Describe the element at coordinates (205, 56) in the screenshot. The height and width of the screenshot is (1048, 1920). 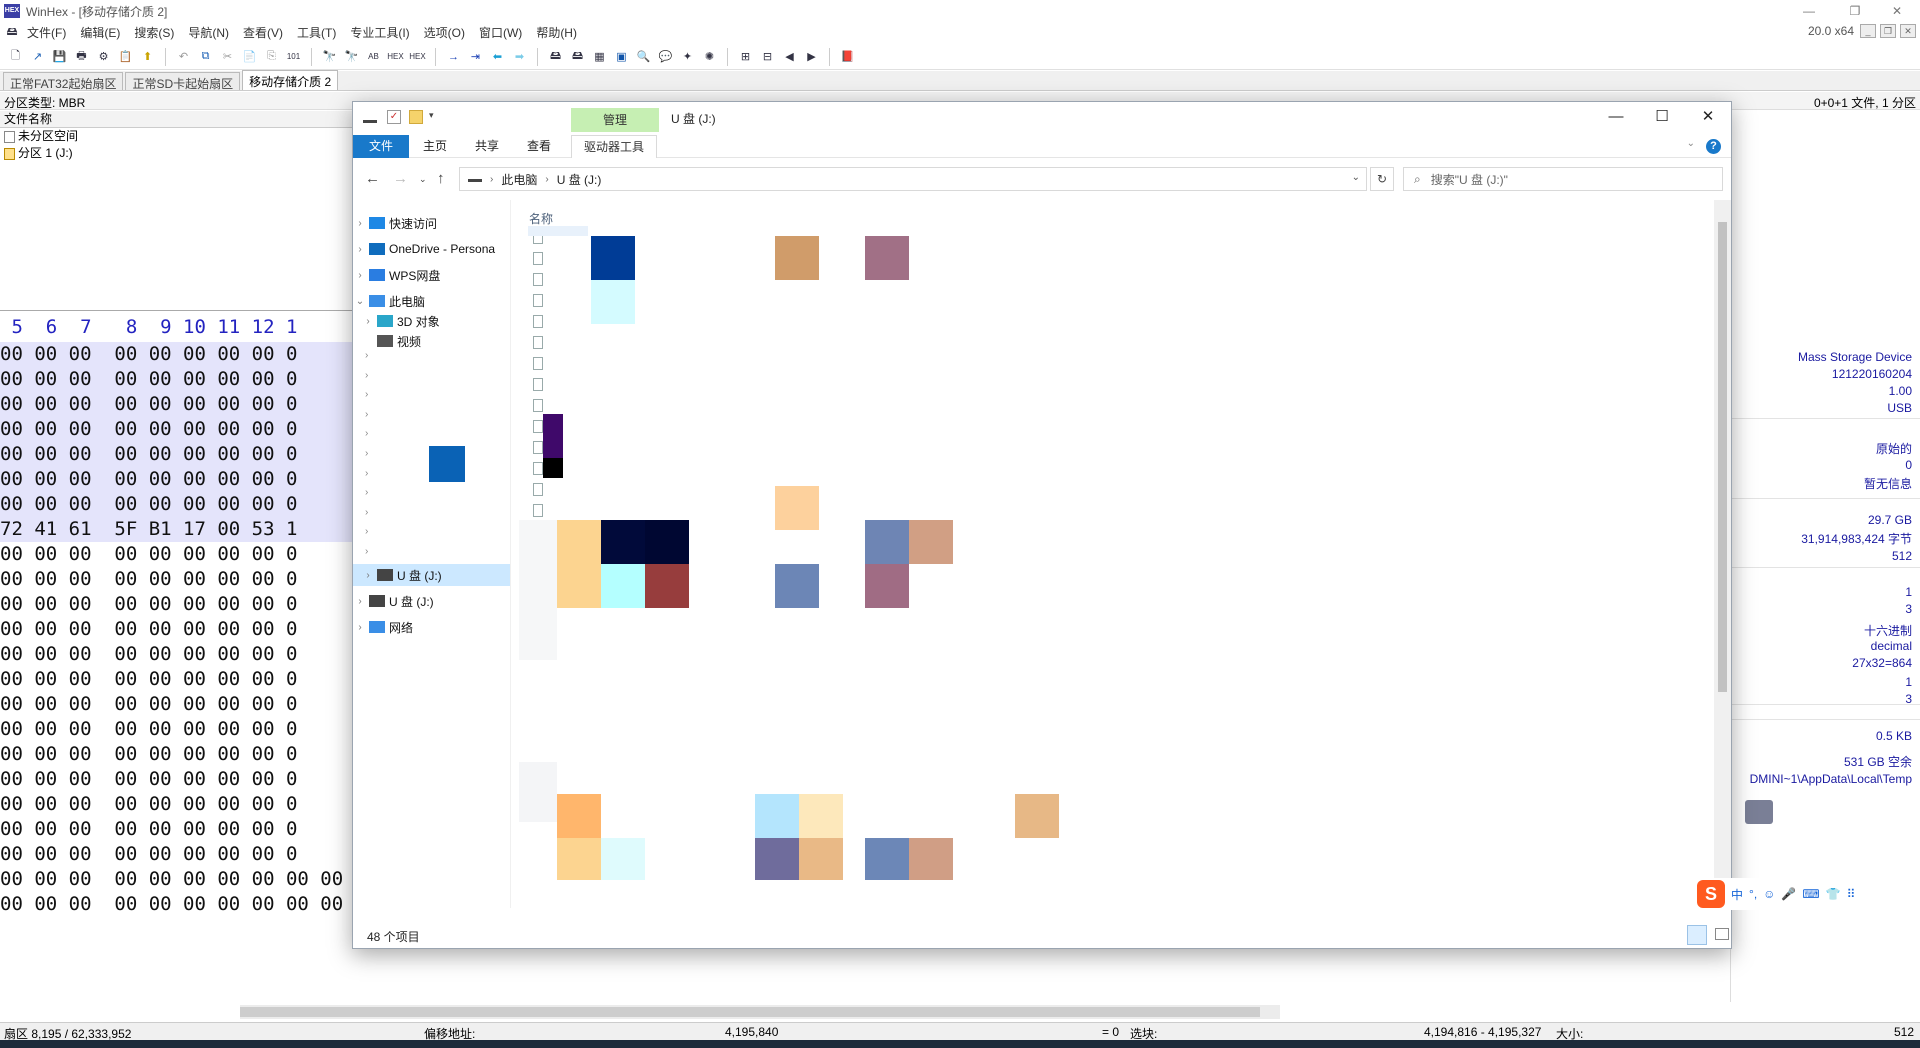
I see `copy-icon: ⧉` at that location.